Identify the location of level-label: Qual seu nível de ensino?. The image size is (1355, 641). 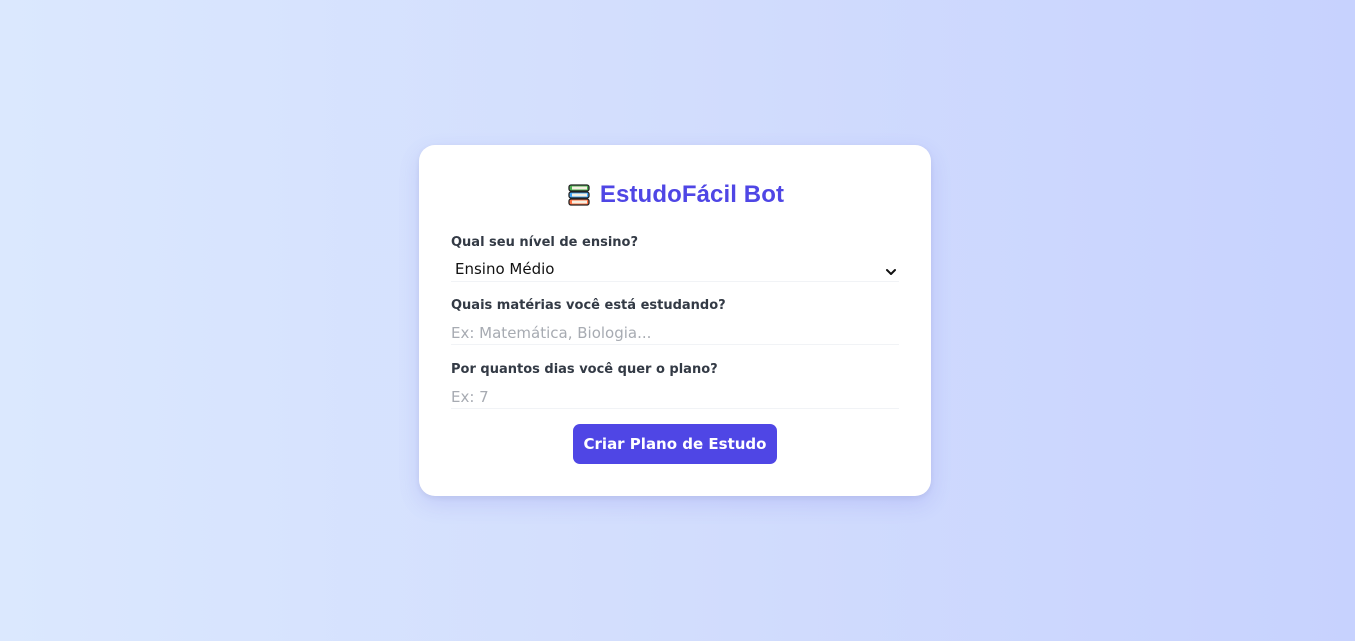
(545, 242).